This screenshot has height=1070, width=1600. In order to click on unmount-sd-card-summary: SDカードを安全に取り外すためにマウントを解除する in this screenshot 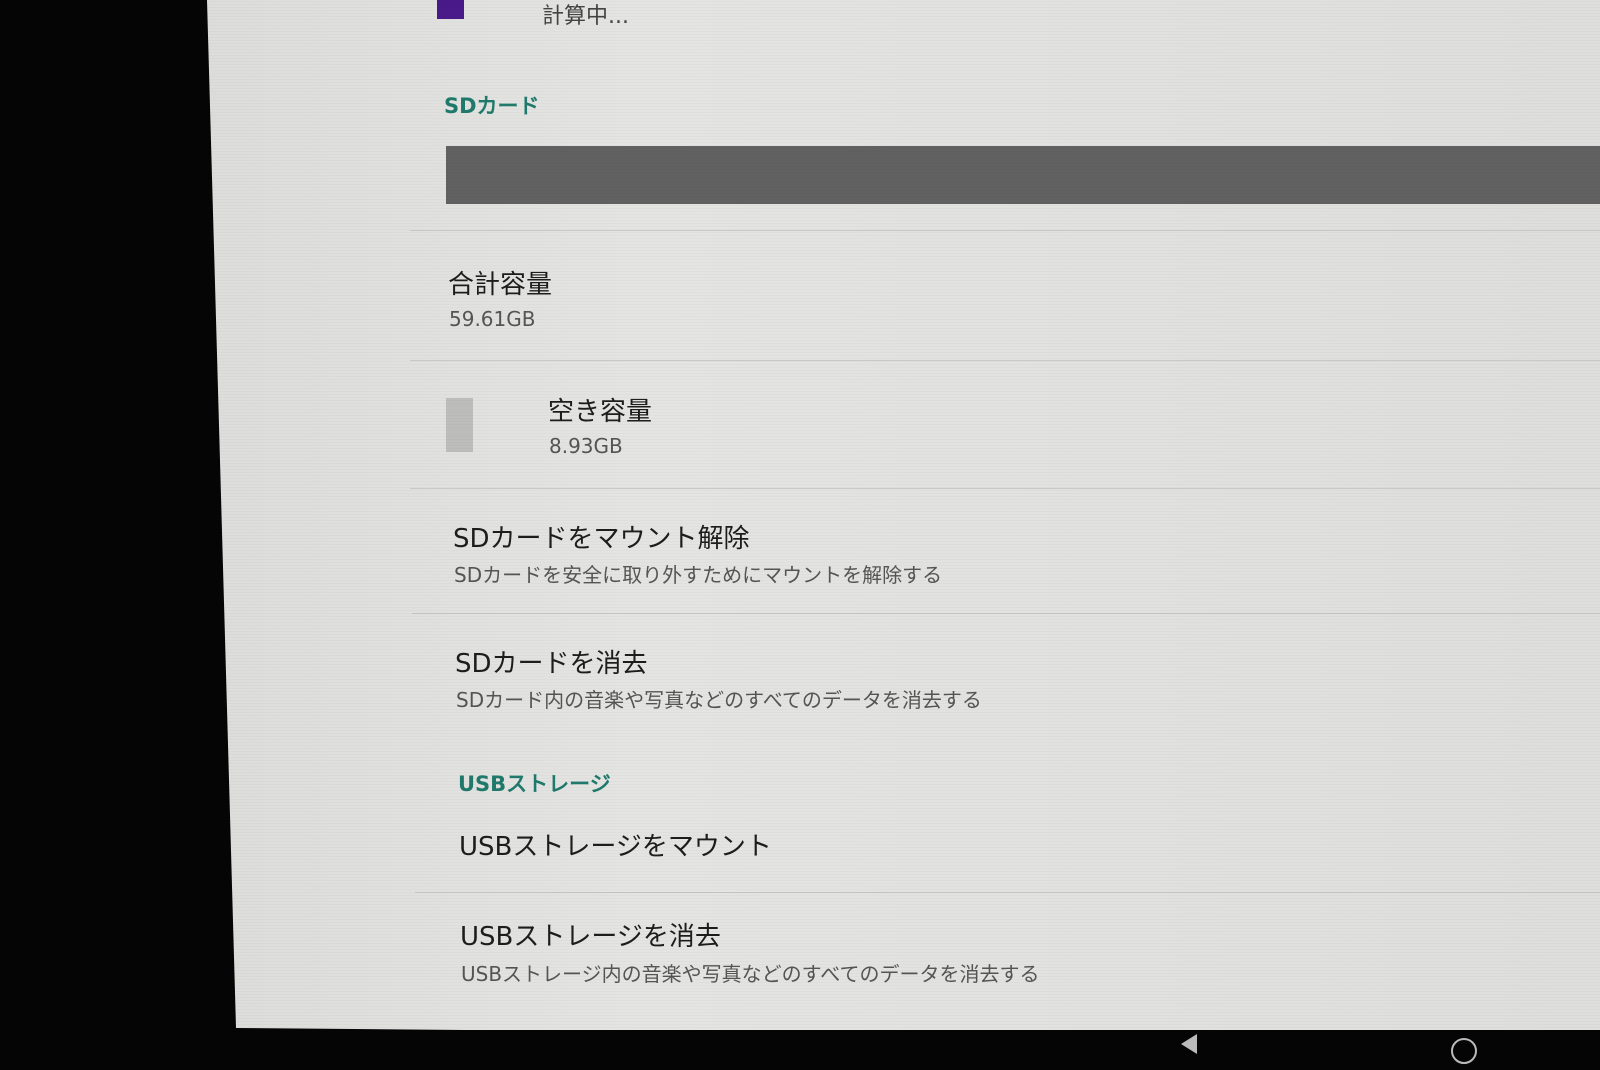, I will do `click(698, 575)`.